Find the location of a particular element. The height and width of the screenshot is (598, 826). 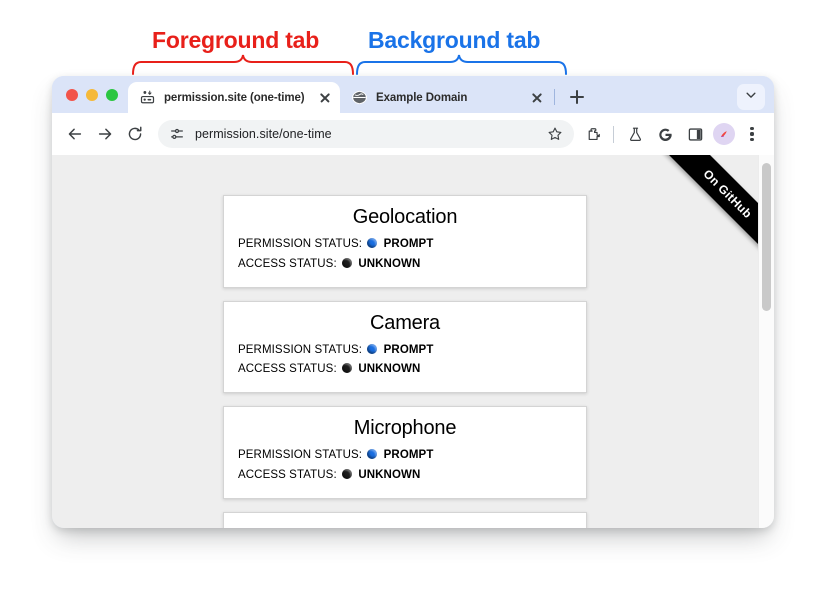

scrollbar-thumb is located at coordinates (766, 237).